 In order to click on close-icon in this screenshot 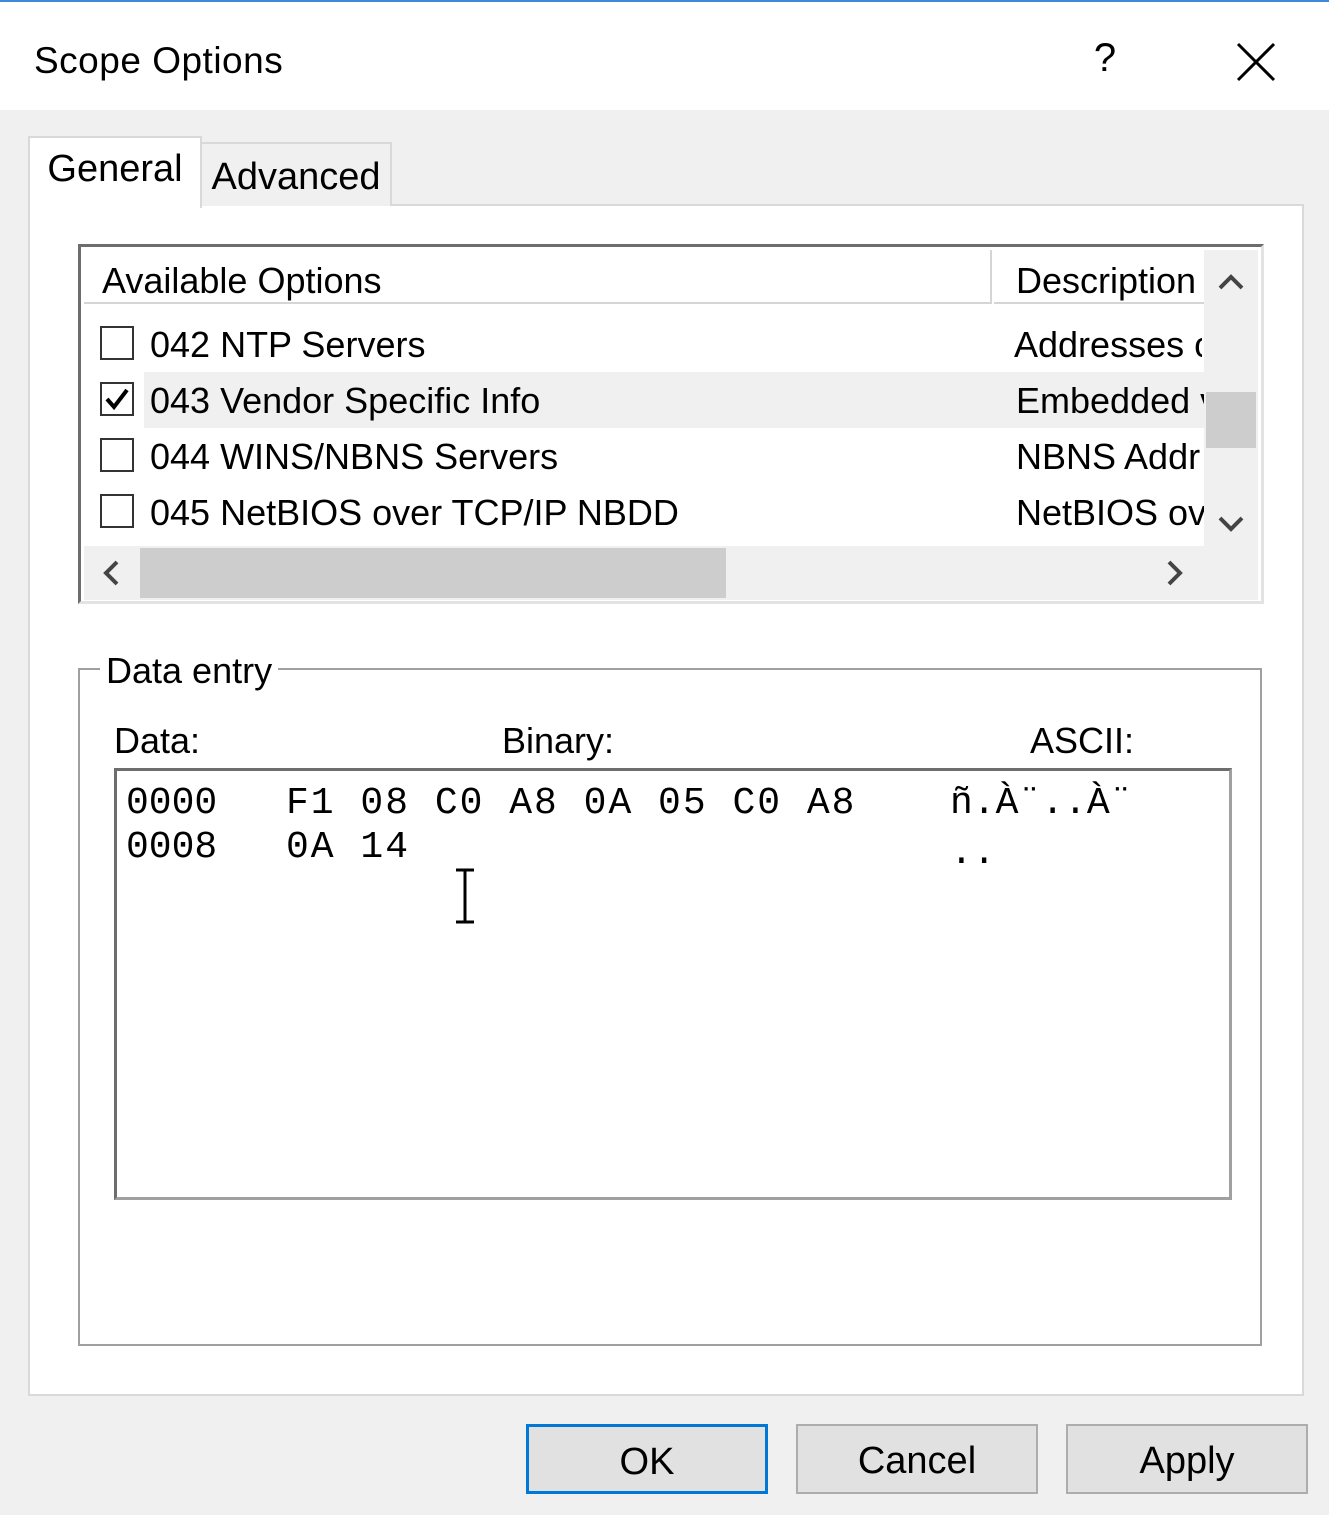, I will do `click(1256, 62)`.